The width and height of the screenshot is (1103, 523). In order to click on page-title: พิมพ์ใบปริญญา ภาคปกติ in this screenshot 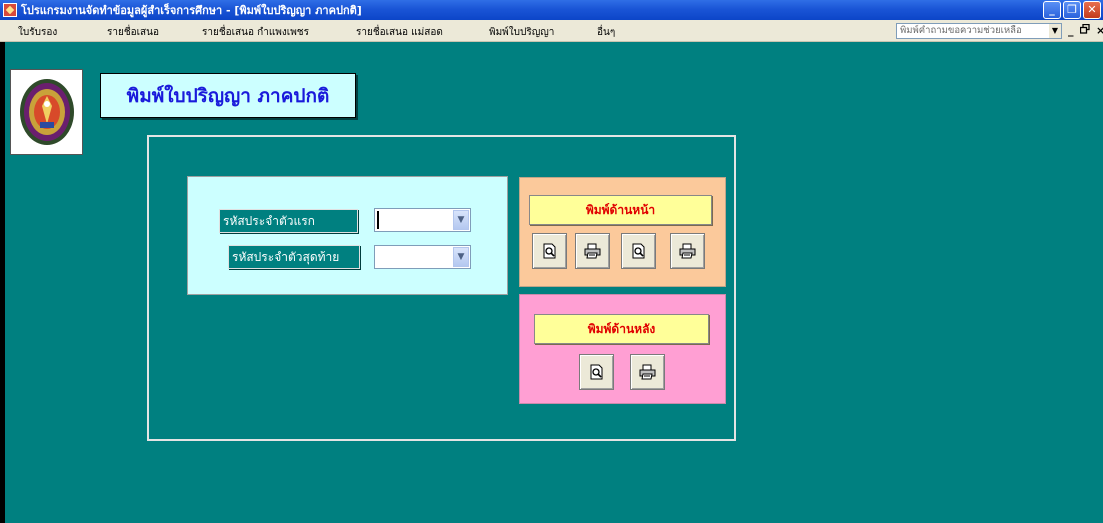, I will do `click(228, 95)`.